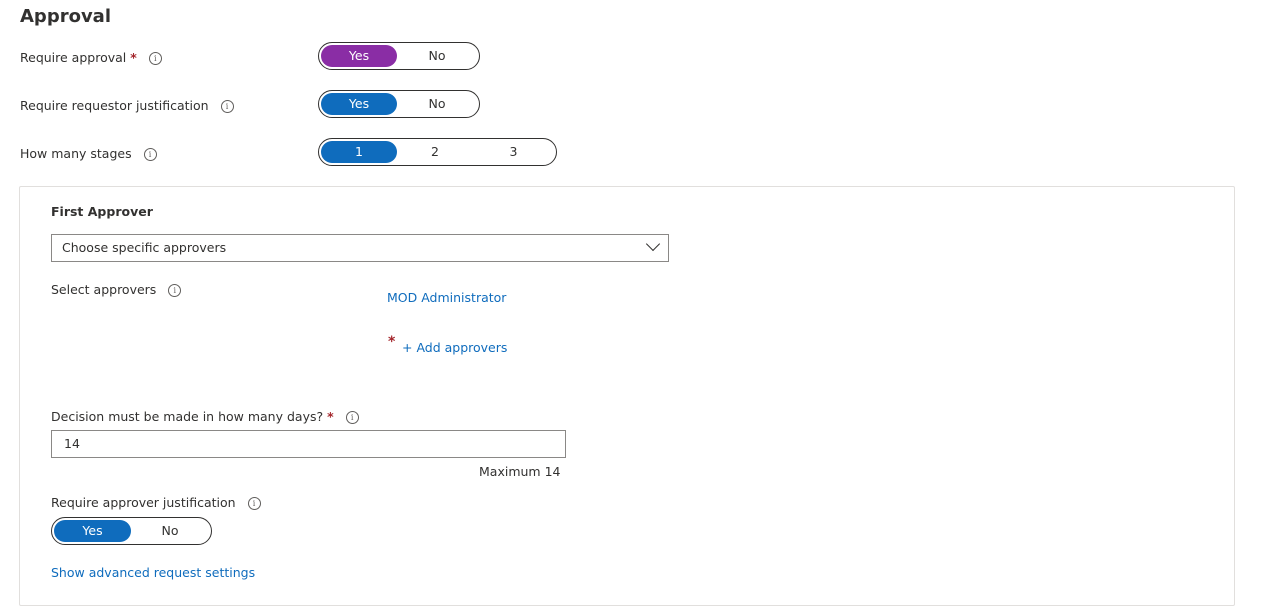  I want to click on approver-justification-label: Require approver justification i, so click(156, 502).